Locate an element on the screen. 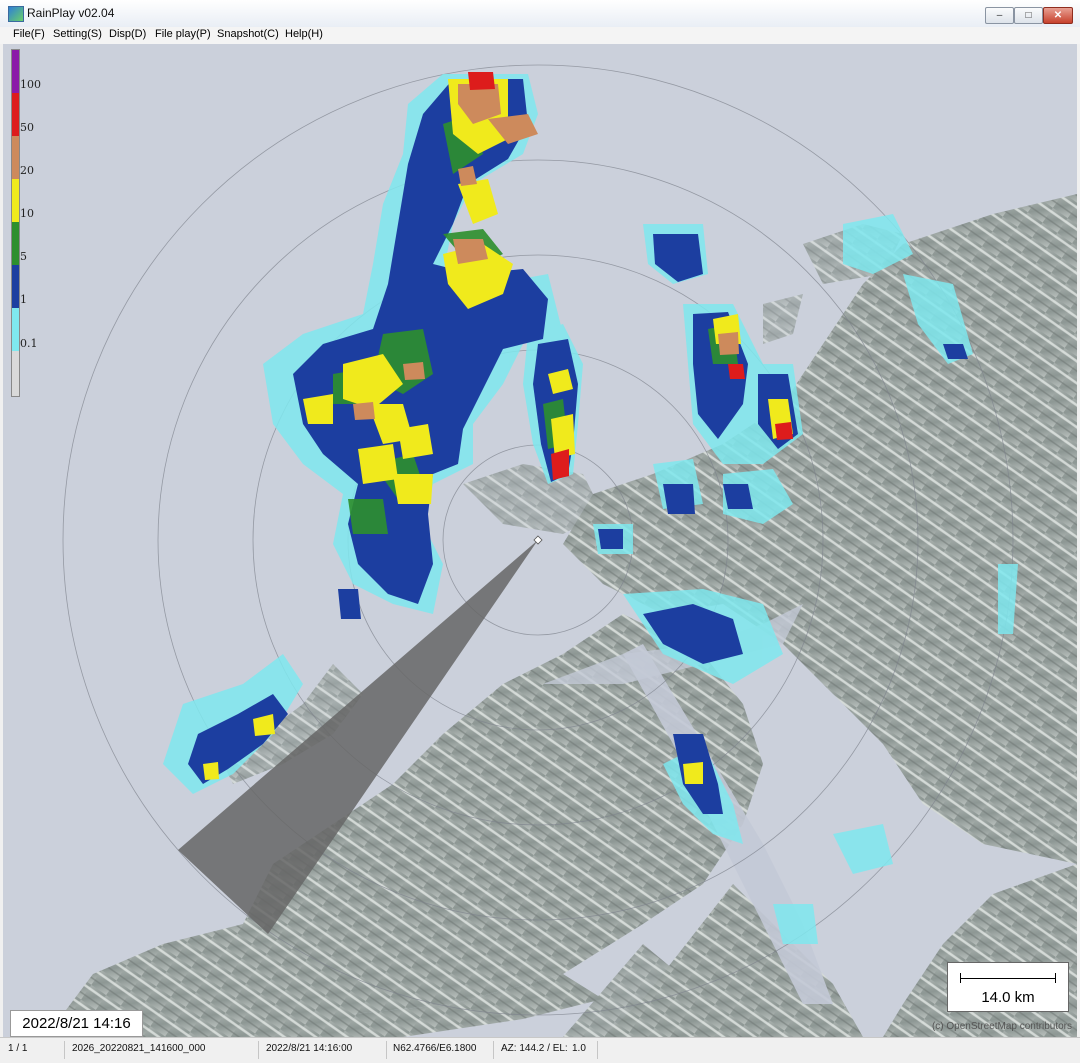 The height and width of the screenshot is (1063, 1080). app-icon is located at coordinates (16, 14).